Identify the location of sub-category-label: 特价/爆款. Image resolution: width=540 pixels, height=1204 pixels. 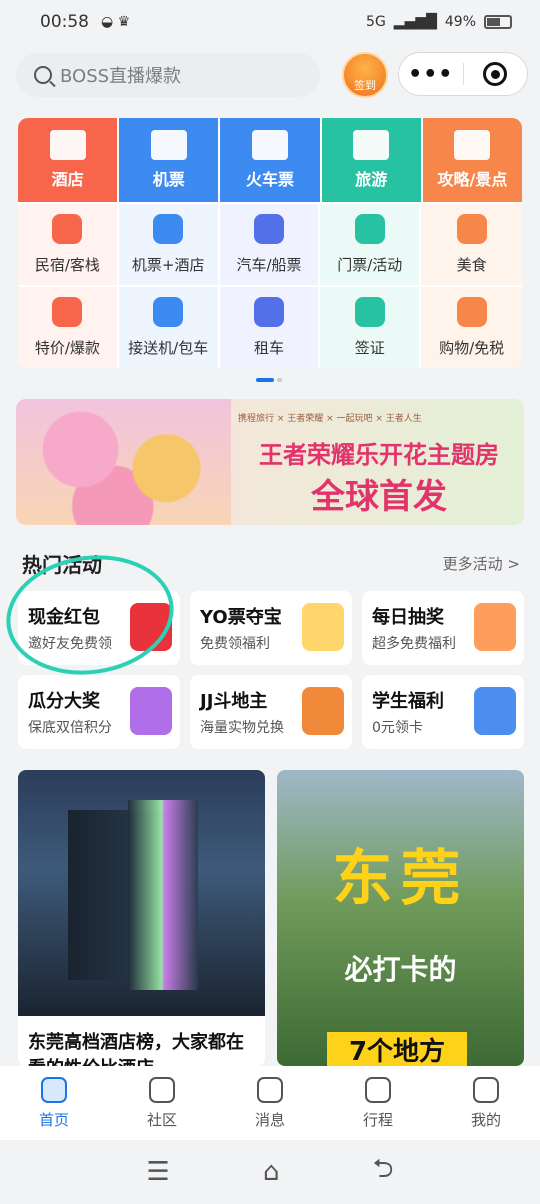
(67, 348).